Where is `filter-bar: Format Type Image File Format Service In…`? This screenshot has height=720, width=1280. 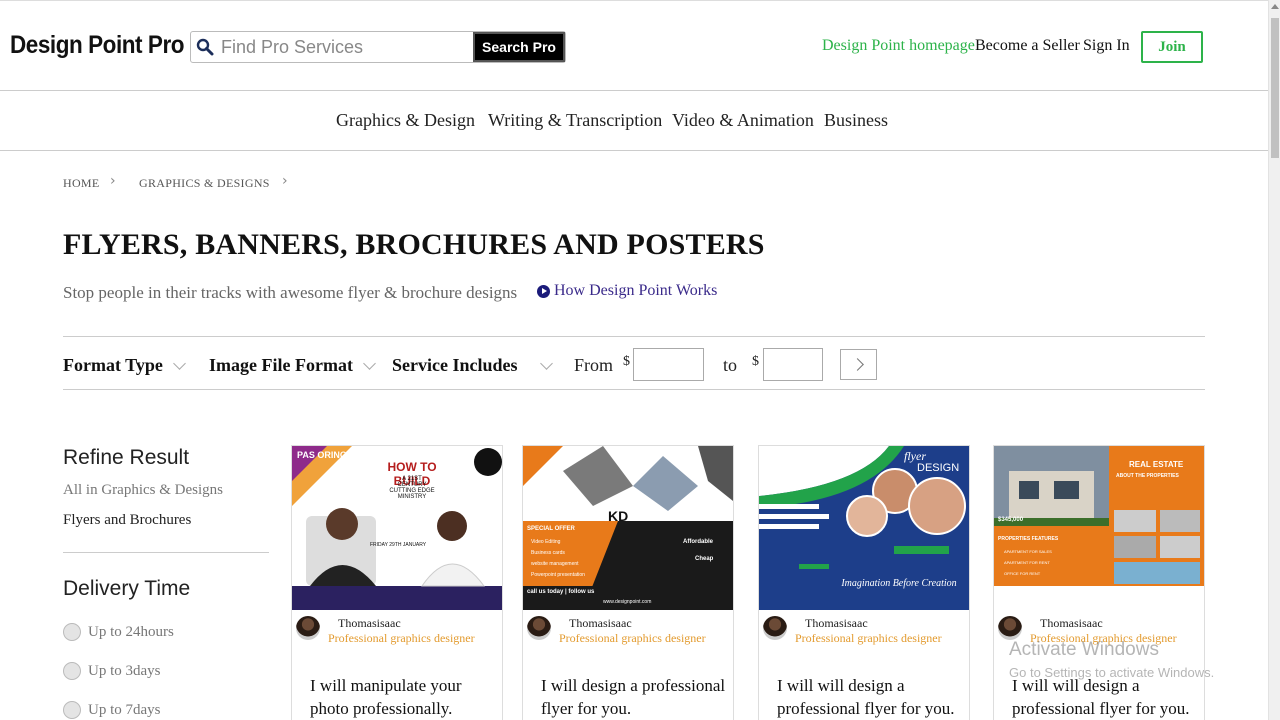 filter-bar: Format Type Image File Format Service In… is located at coordinates (634, 363).